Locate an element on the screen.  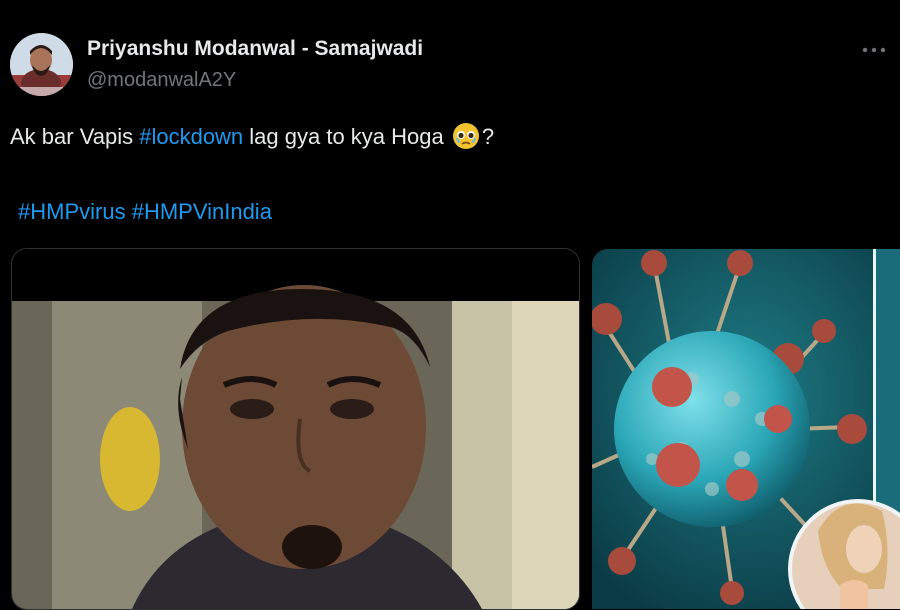
tweet-text-part: lag gya to kya Hoga is located at coordinates (346, 136).